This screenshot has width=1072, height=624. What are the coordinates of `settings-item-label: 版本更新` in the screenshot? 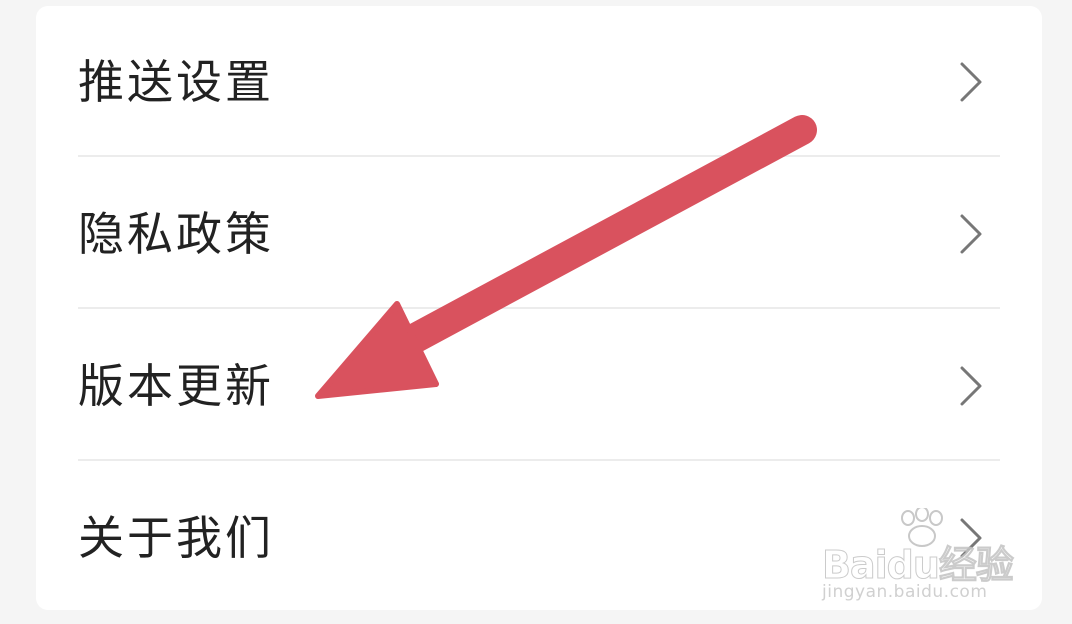 It's located at (176, 386).